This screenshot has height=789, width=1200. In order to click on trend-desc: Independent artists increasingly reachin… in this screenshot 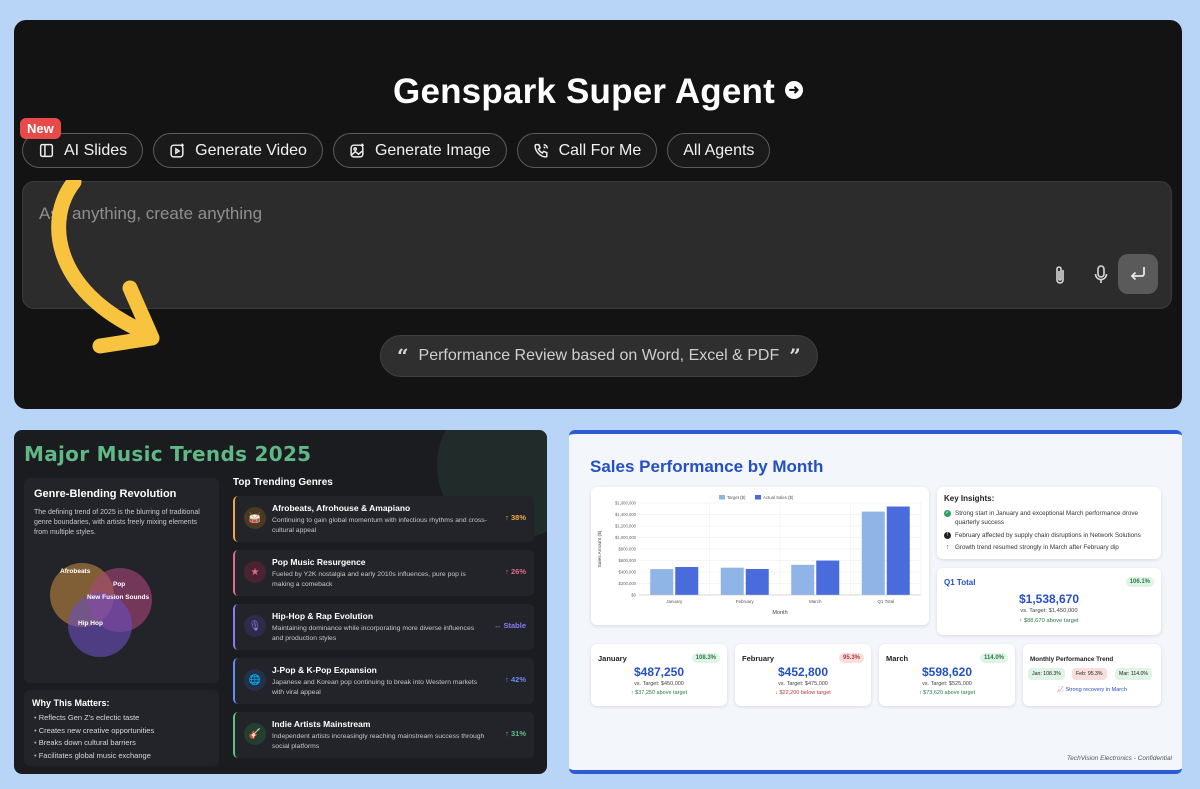, I will do `click(378, 741)`.